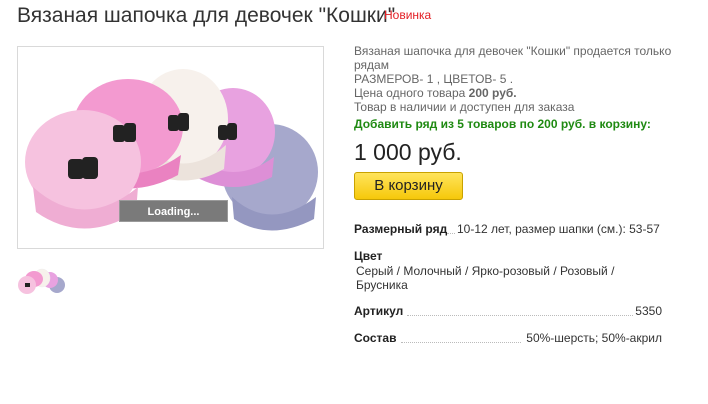  Describe the element at coordinates (529, 93) in the screenshot. I see `description-price-line: Цена одного товара 200 руб.` at that location.